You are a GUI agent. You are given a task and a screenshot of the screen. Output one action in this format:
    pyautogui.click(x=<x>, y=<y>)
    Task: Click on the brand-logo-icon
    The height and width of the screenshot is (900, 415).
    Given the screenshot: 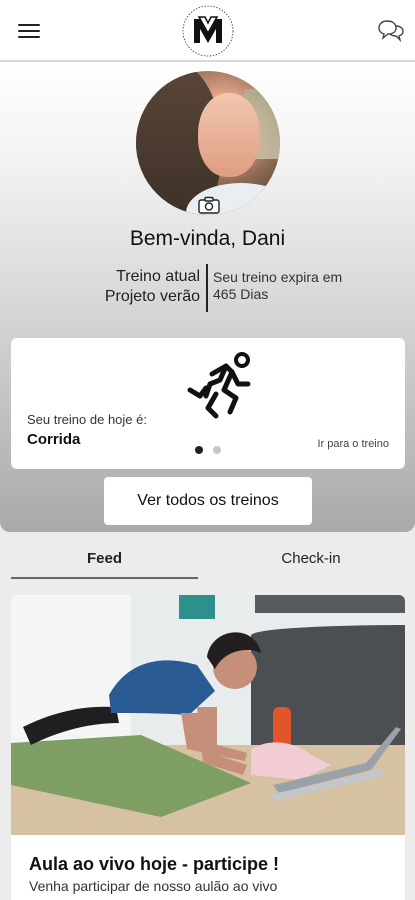 What is the action you would take?
    pyautogui.click(x=208, y=31)
    